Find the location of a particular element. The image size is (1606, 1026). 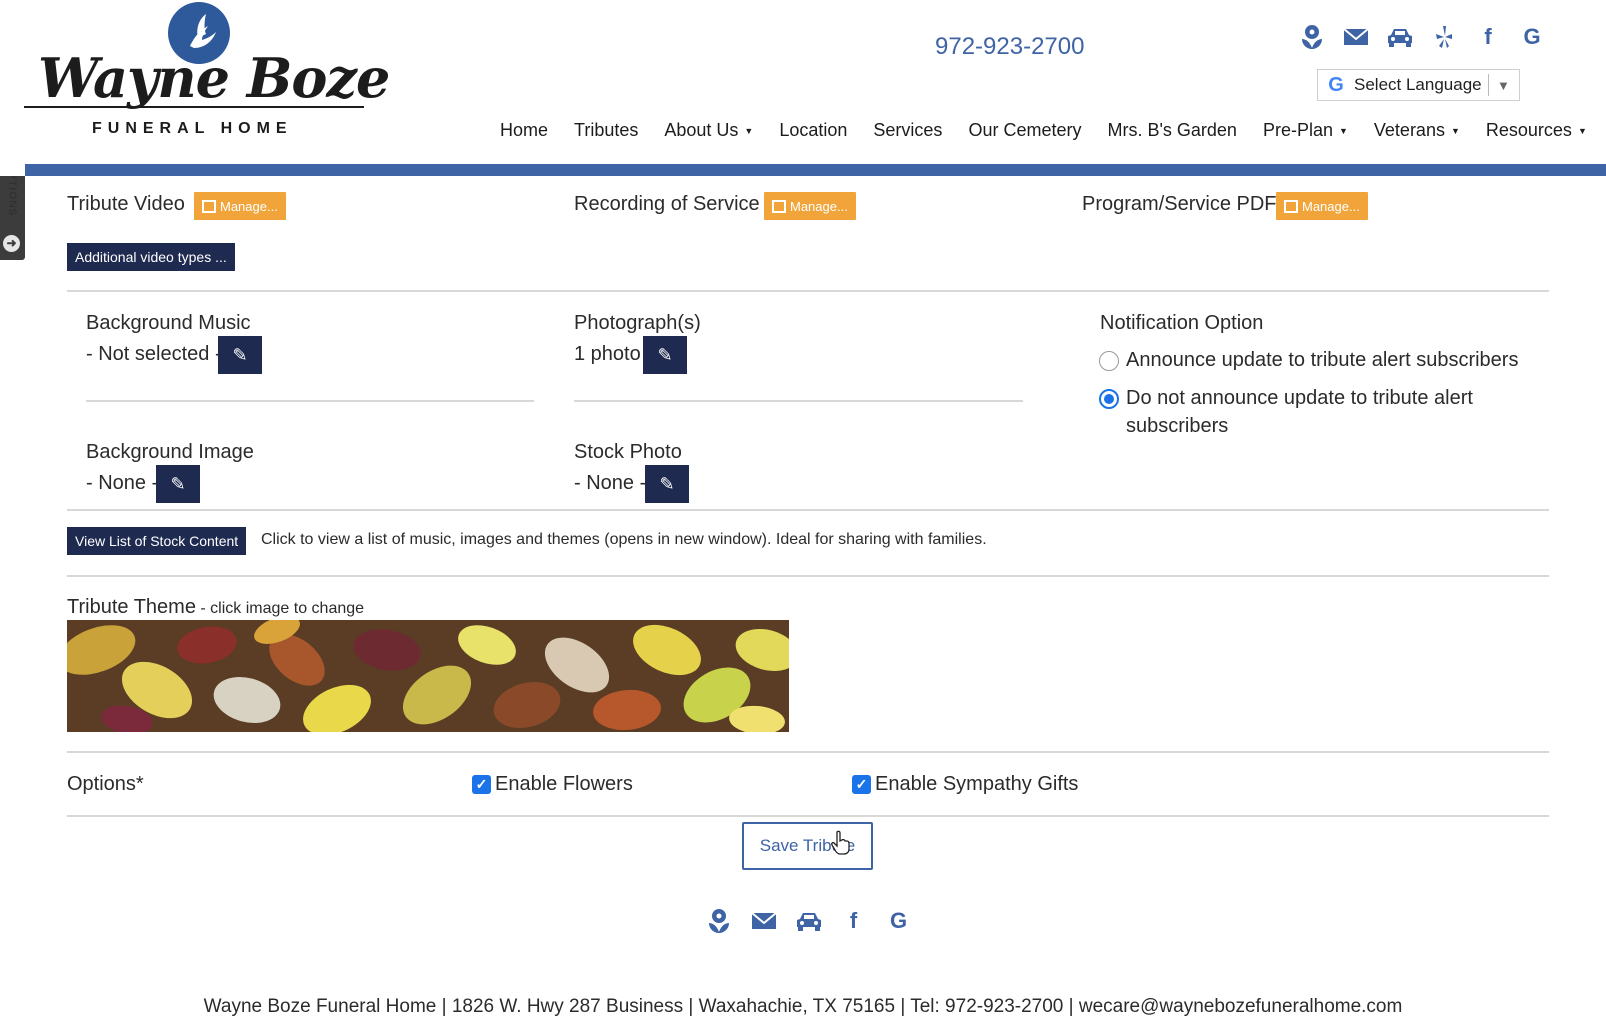

enable-flowers-checkbox: ✓ is located at coordinates (481, 784).